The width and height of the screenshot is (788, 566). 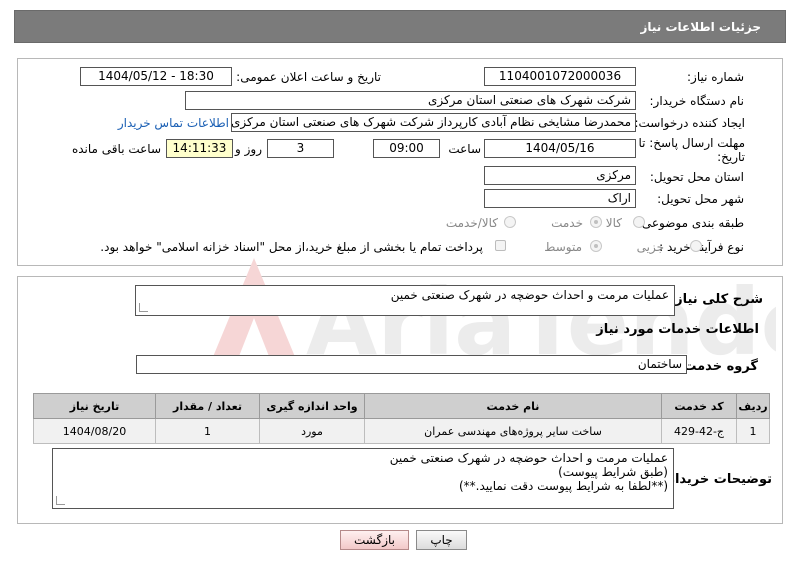 I want to click on process-radio-minor, so click(x=696, y=246).